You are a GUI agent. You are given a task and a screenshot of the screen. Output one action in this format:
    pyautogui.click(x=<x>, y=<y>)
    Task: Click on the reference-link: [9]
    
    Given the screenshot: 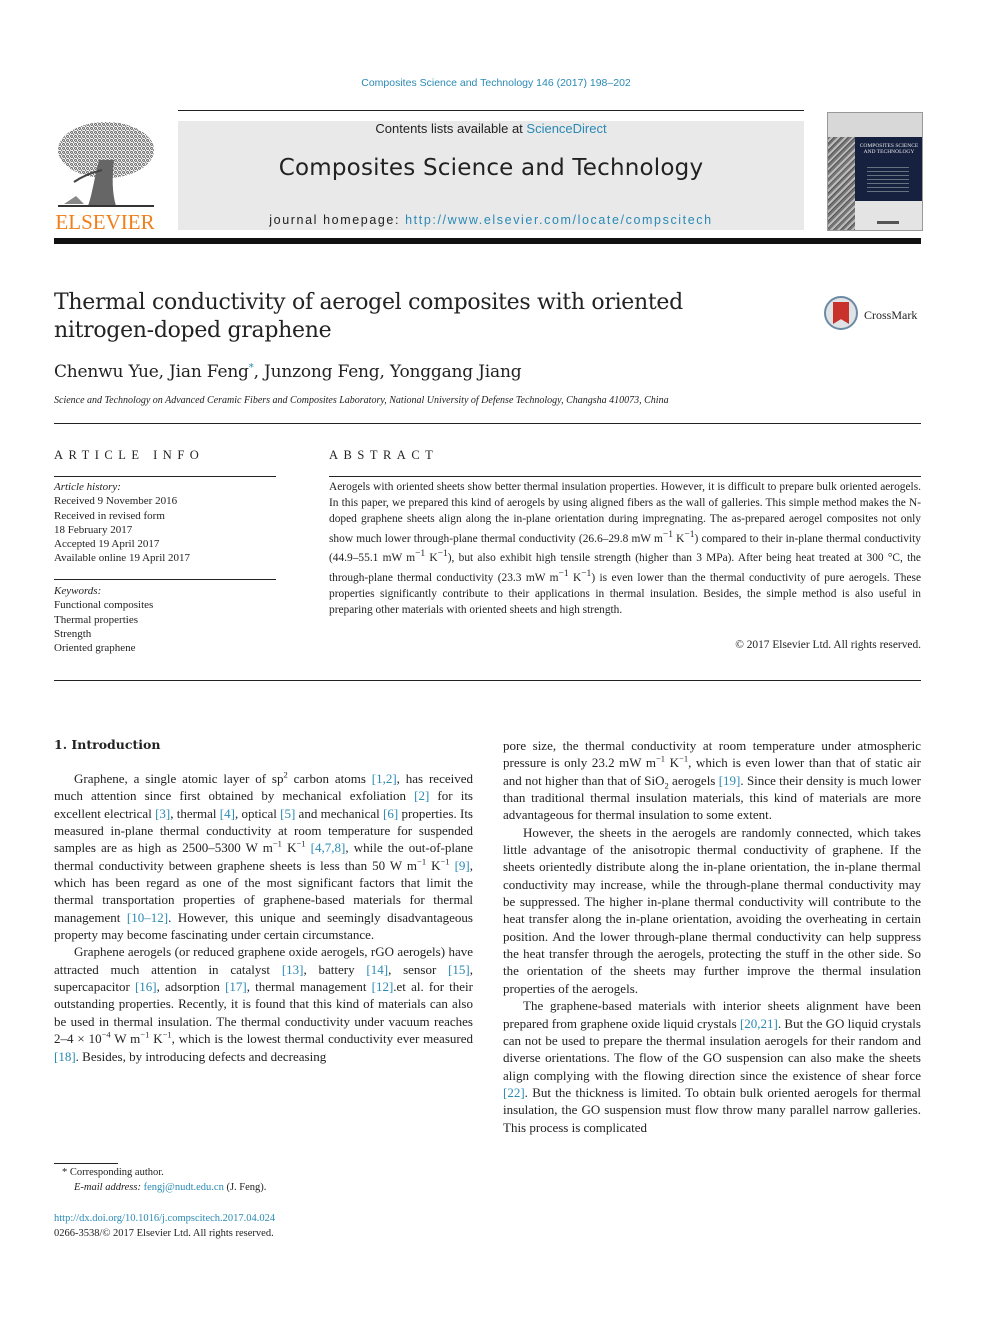 What is the action you would take?
    pyautogui.click(x=462, y=865)
    